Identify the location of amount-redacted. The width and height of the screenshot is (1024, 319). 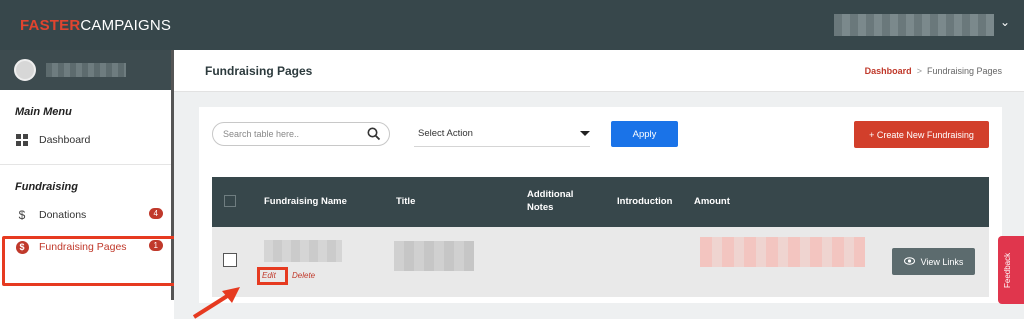
(782, 252).